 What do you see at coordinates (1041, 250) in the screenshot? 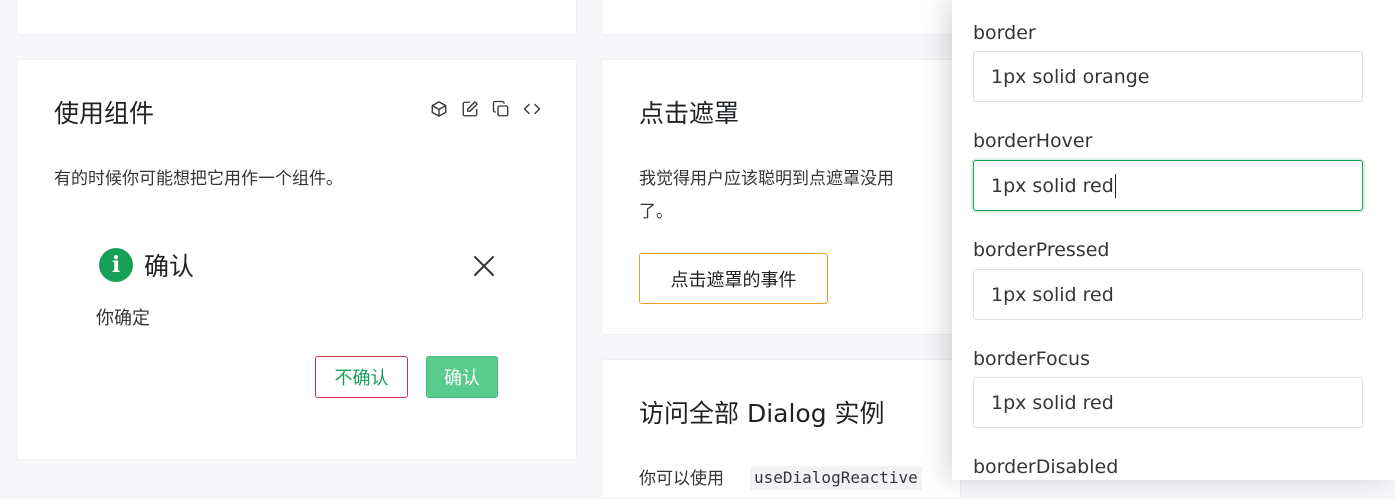
I see `field-label-border-pressed: borderPressed` at bounding box center [1041, 250].